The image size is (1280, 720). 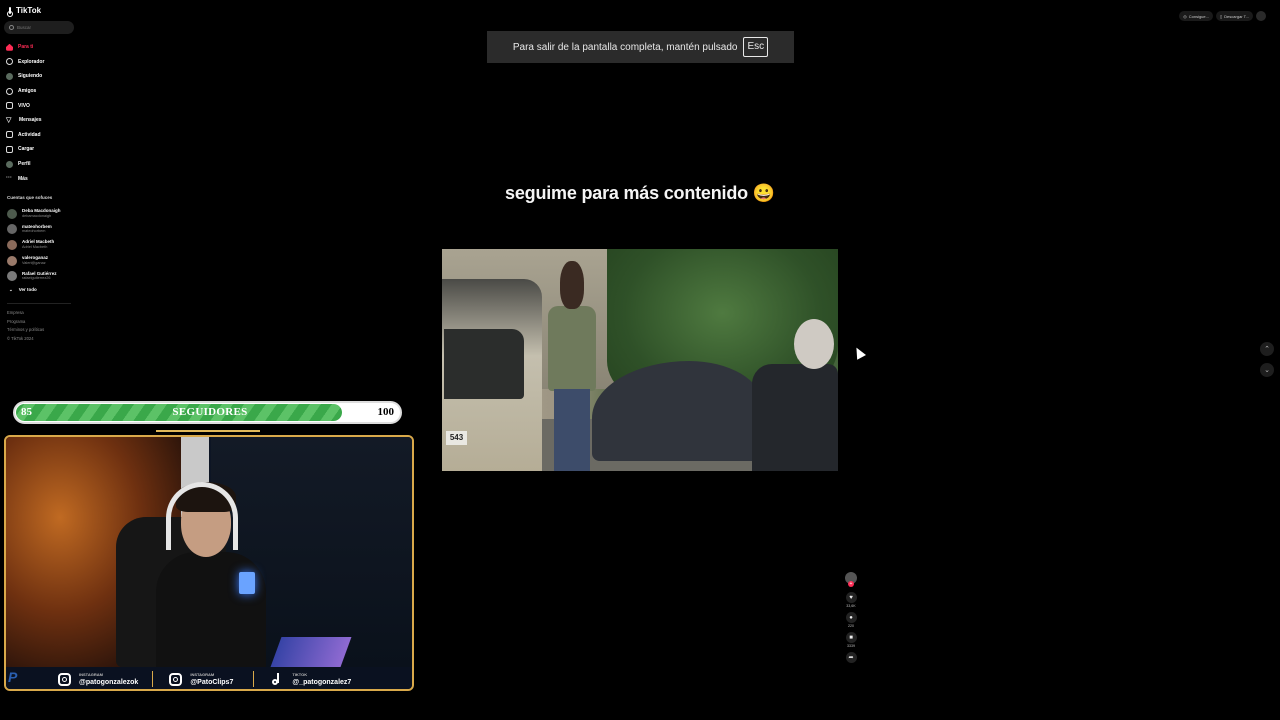 I want to click on more-icon, so click(x=9, y=178).